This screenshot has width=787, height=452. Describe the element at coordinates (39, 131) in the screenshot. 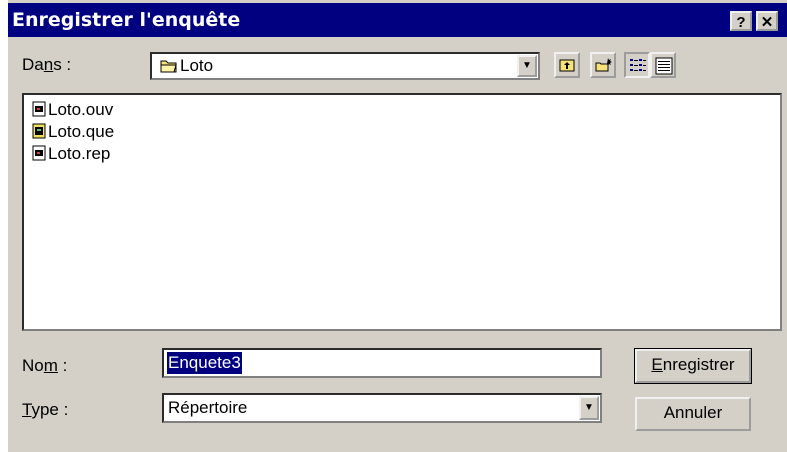

I see `questionnaire-icon` at that location.